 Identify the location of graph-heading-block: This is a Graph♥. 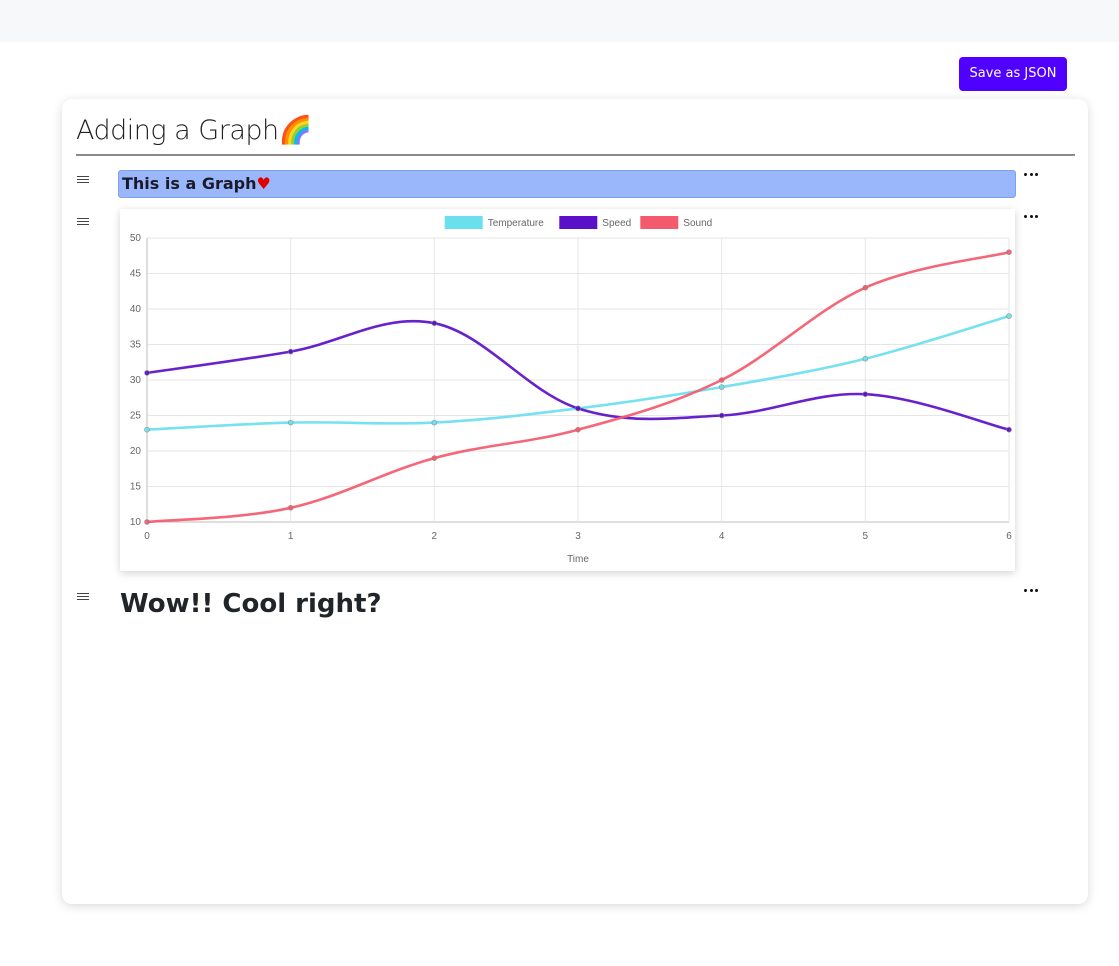
(567, 184).